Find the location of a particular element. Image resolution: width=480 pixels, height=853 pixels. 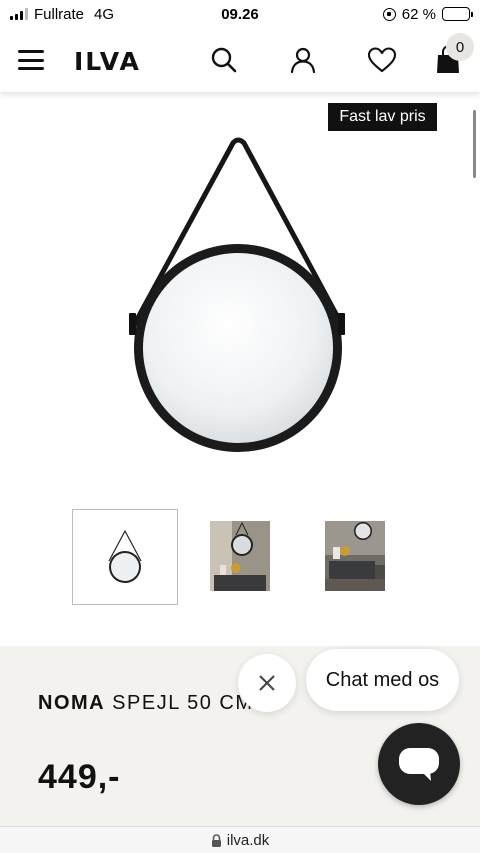

battery-icon is located at coordinates (457, 14).